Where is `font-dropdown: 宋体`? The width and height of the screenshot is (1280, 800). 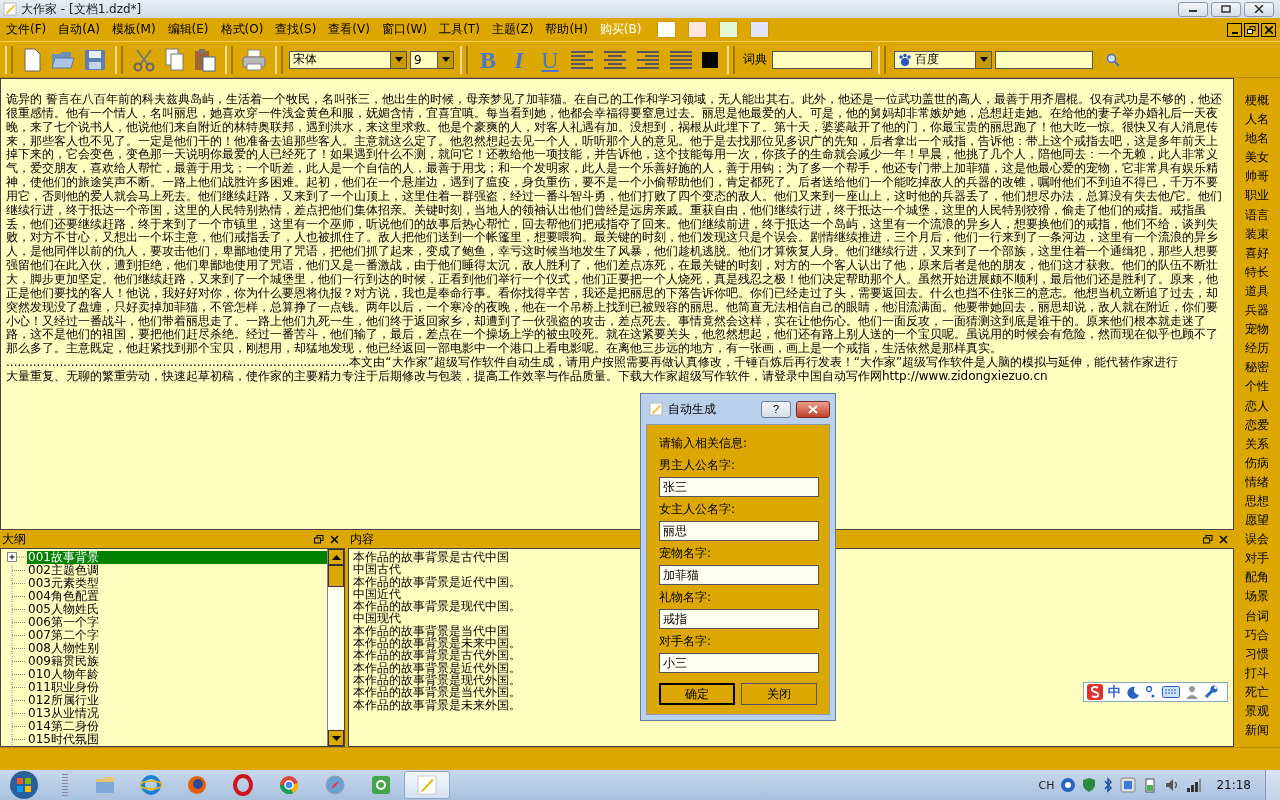 font-dropdown: 宋体 is located at coordinates (348, 59).